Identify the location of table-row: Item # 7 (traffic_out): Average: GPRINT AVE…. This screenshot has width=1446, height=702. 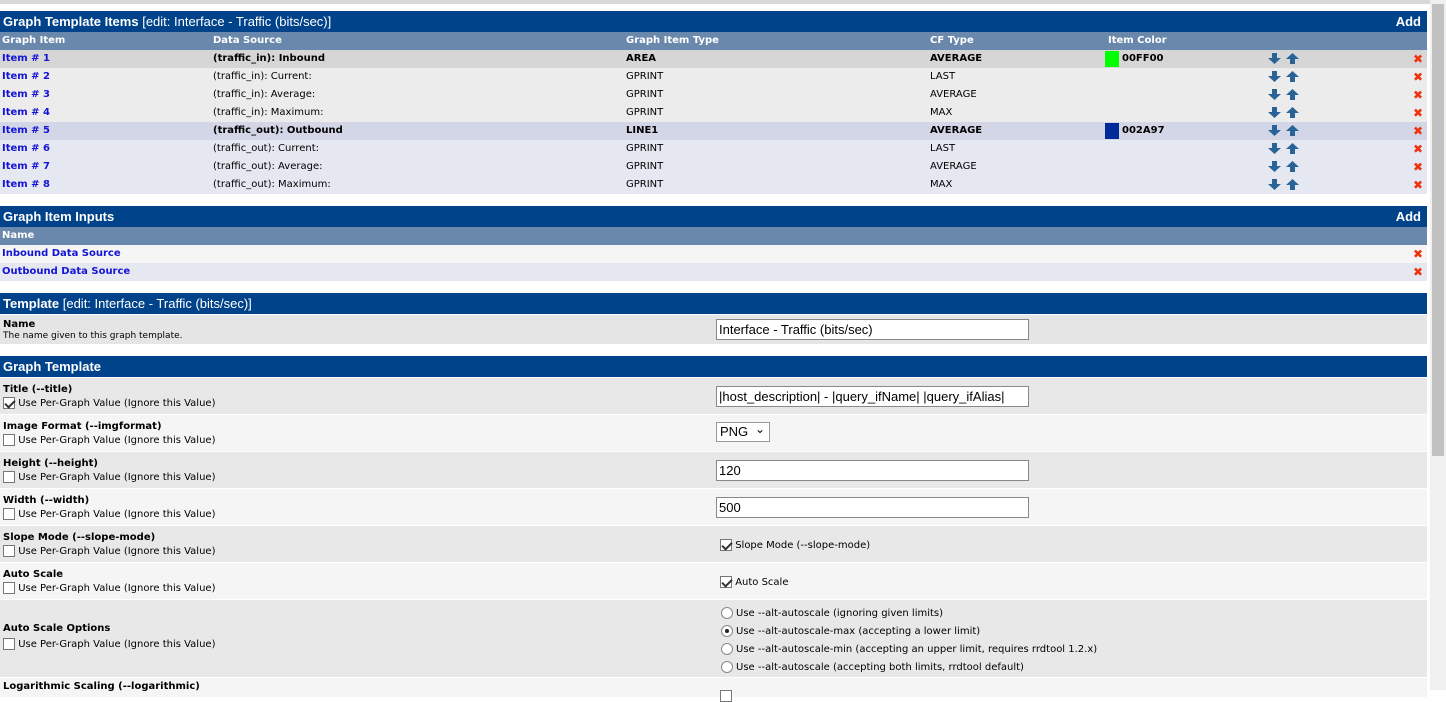
(713, 167).